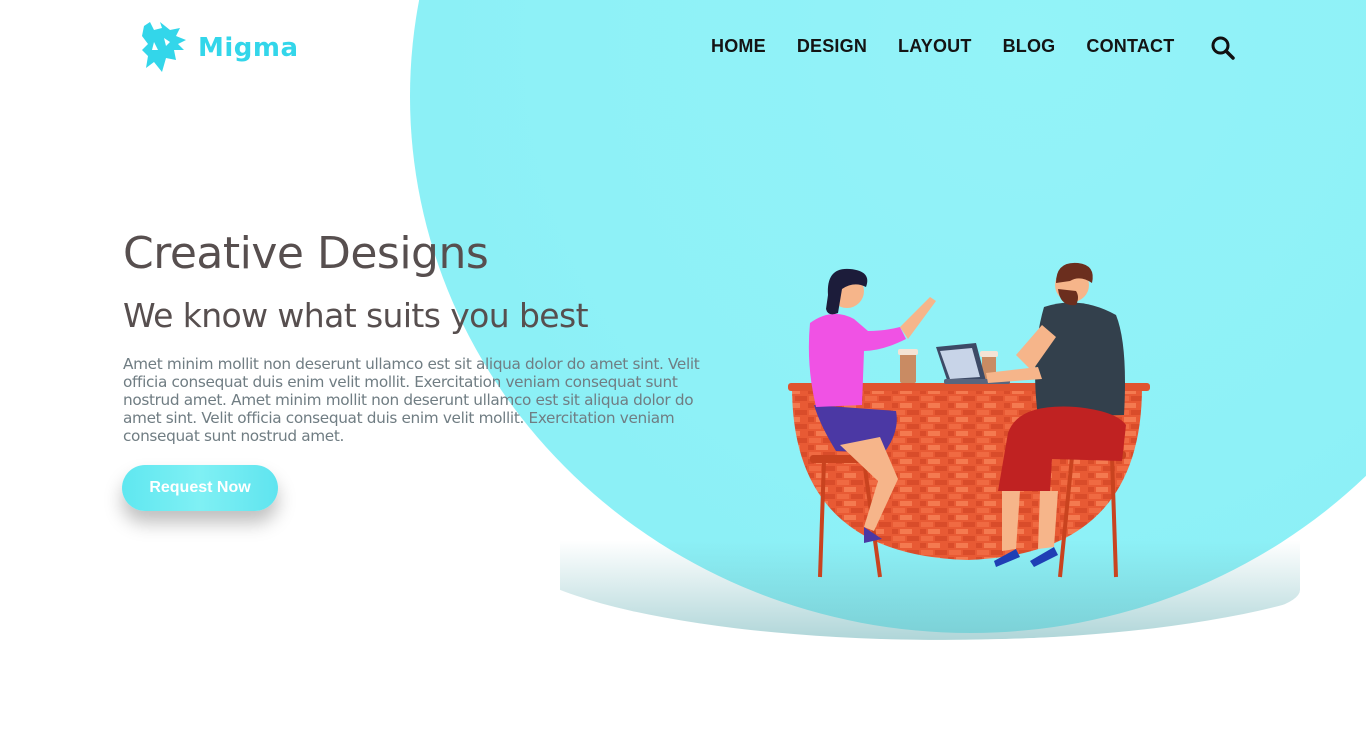 The height and width of the screenshot is (741, 1366). I want to click on request-now-button: Request Now, so click(200, 488).